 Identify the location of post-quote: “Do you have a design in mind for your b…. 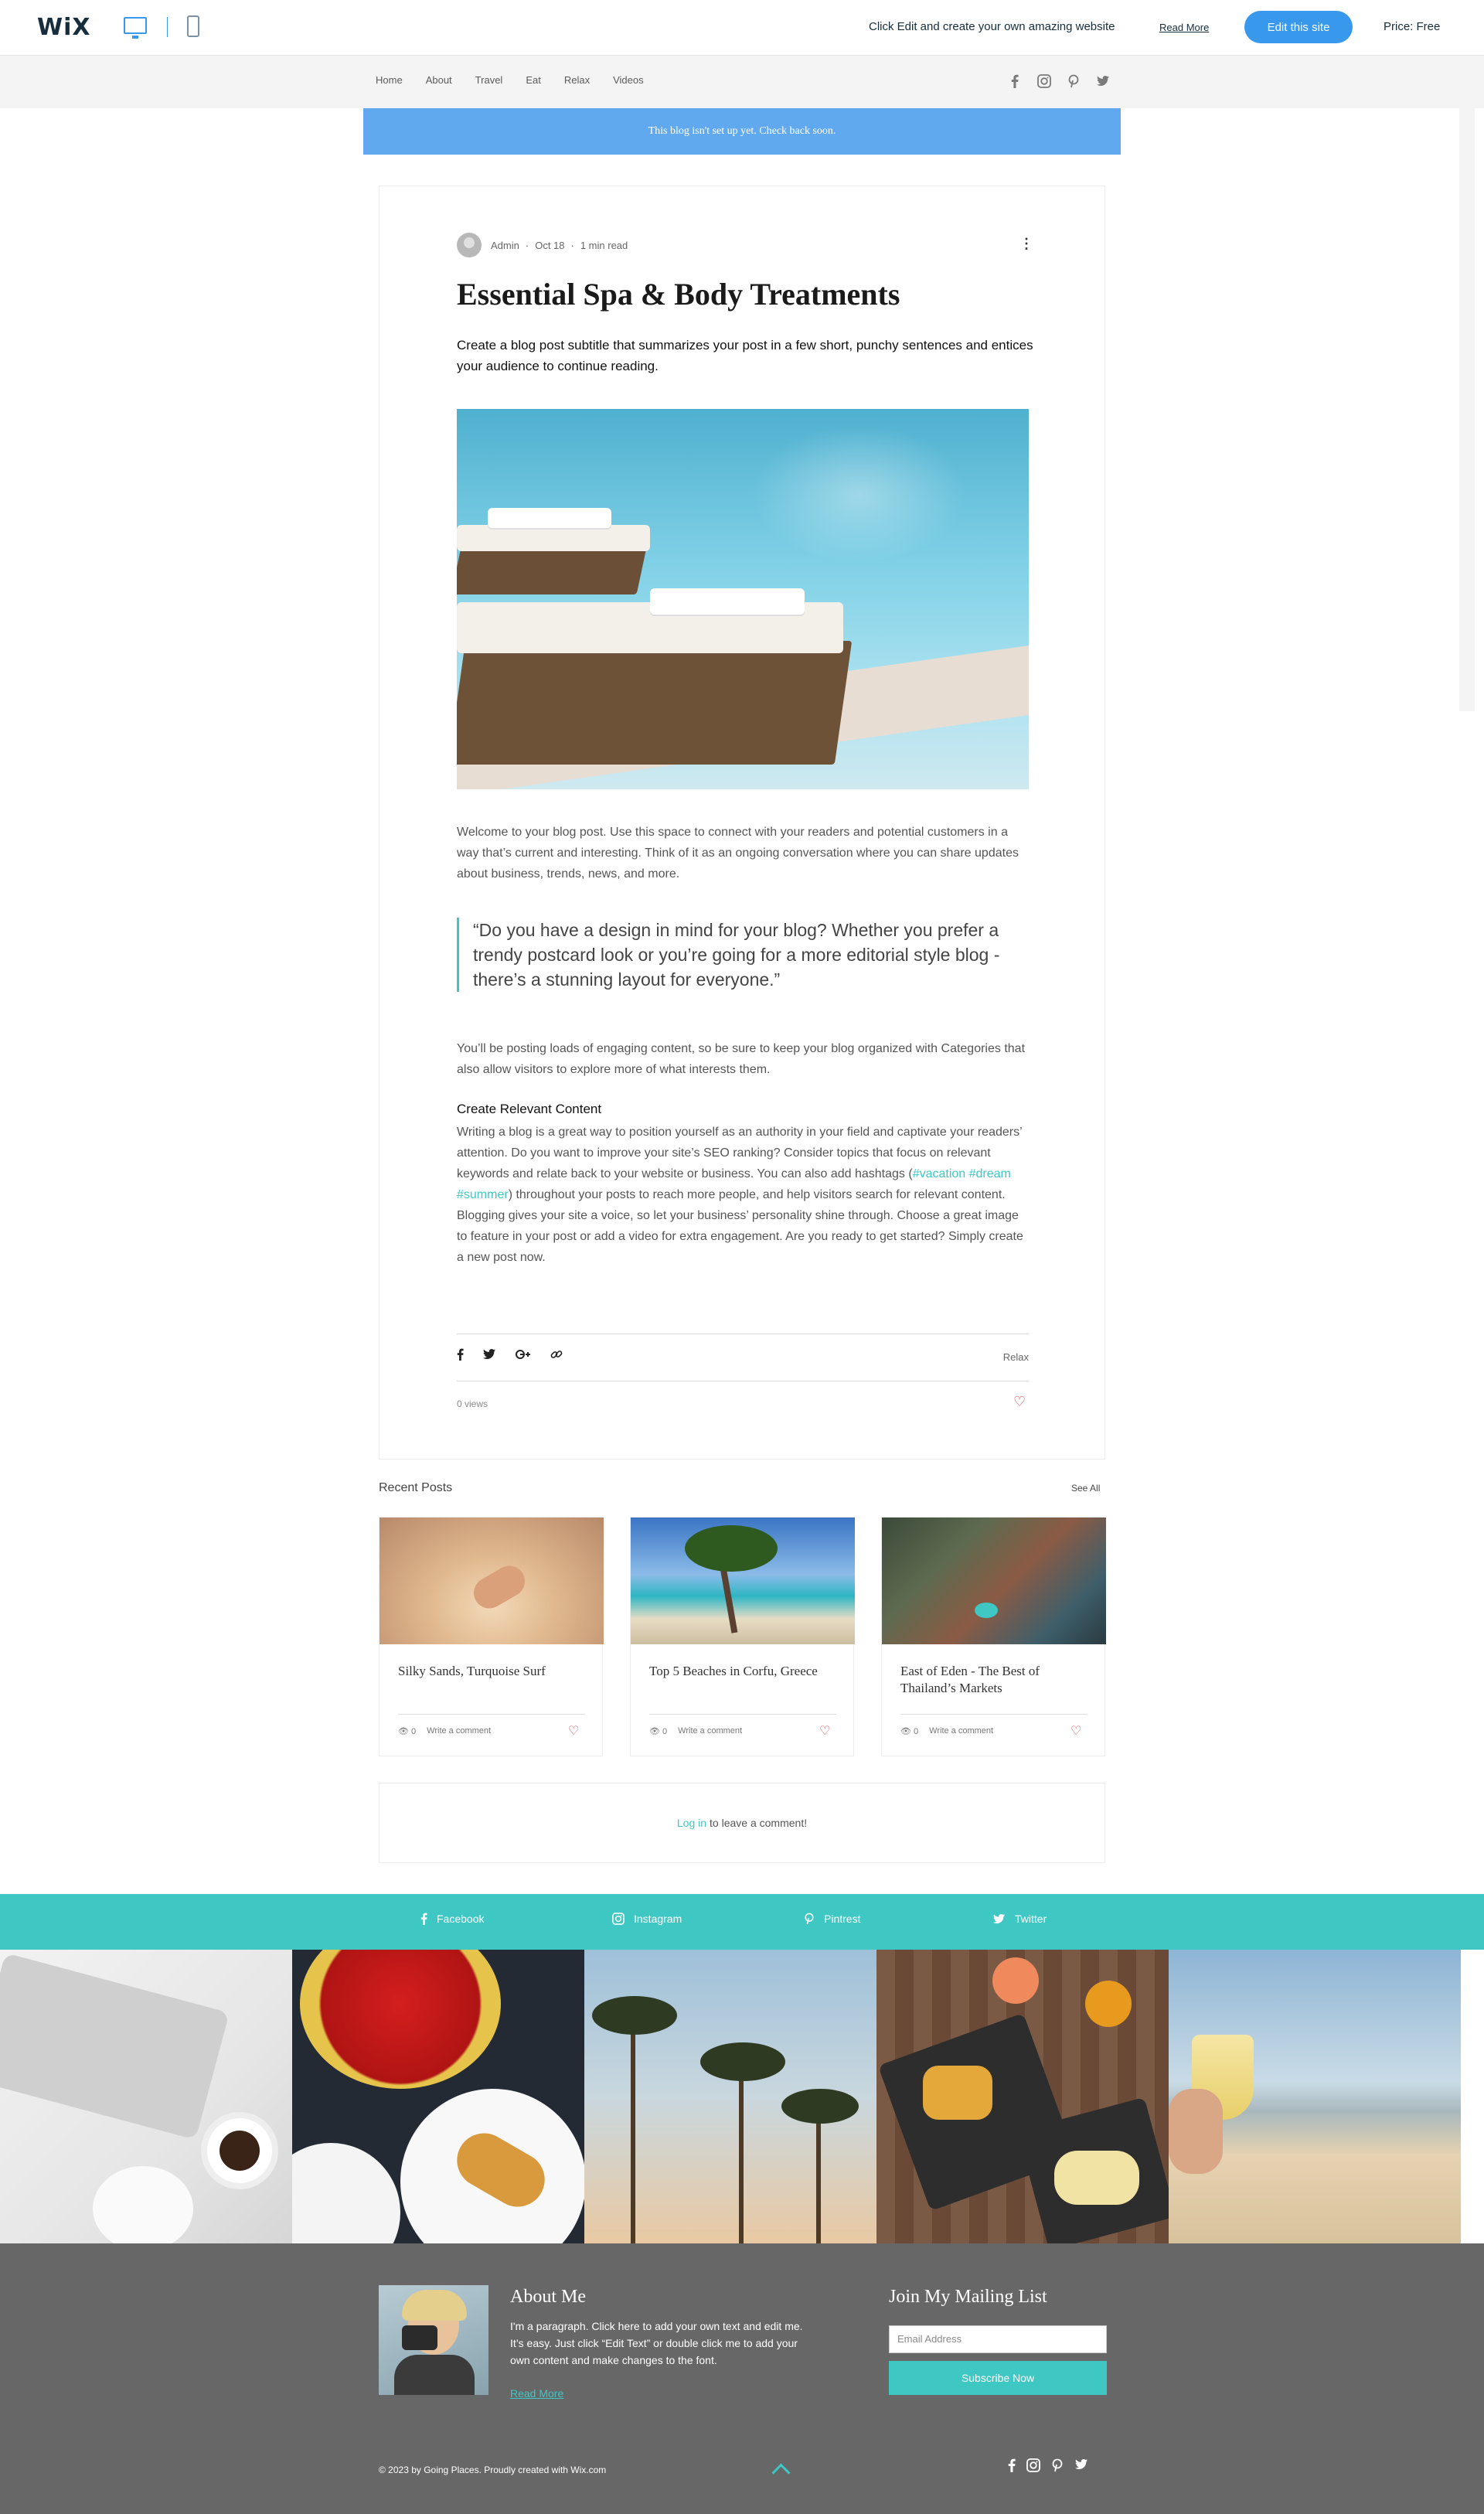
(735, 955).